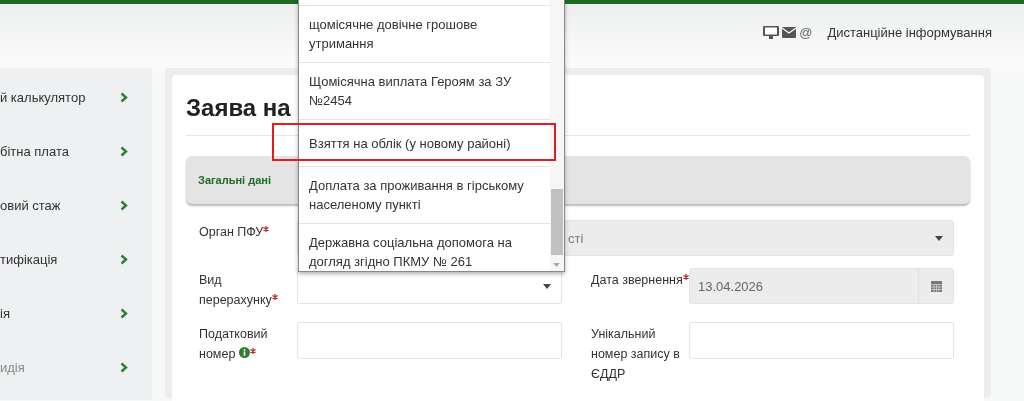  I want to click on field-label: Орган ПФУ, so click(248, 238).